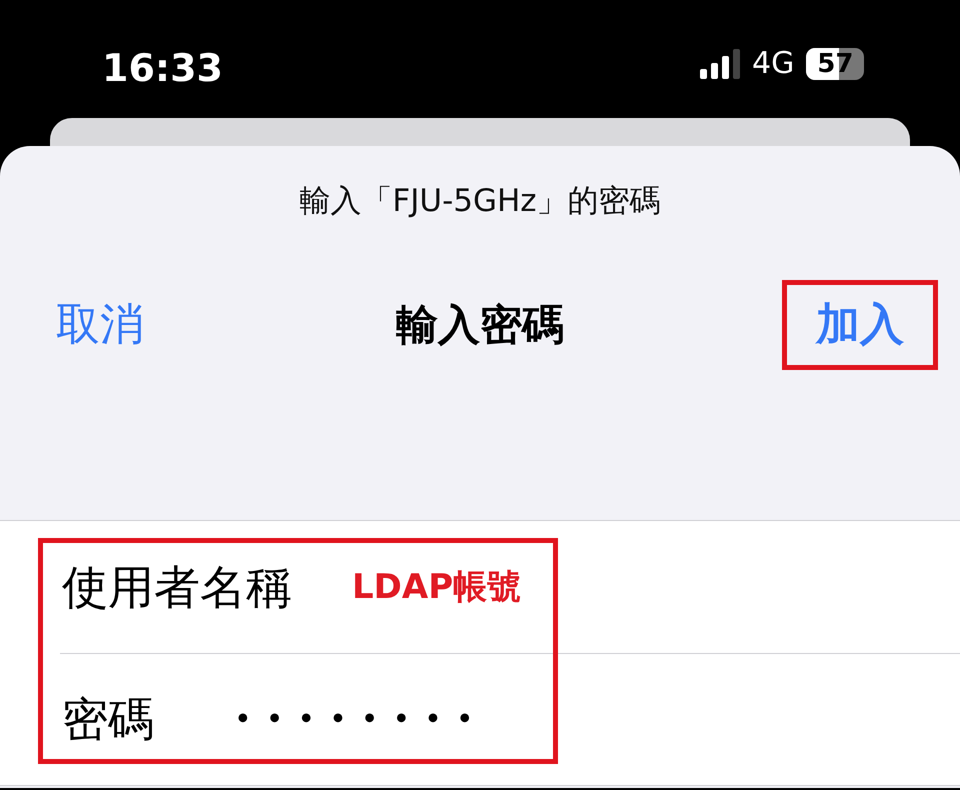  I want to click on field-label: 使用者名稱, so click(177, 587).